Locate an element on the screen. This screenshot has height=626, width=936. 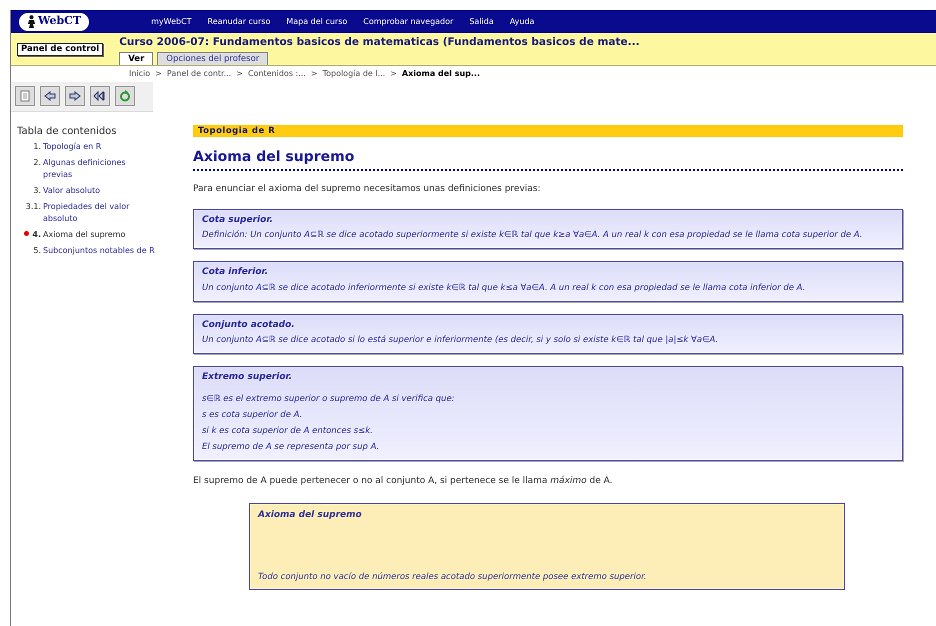
nav-link: myWebCT is located at coordinates (171, 22).